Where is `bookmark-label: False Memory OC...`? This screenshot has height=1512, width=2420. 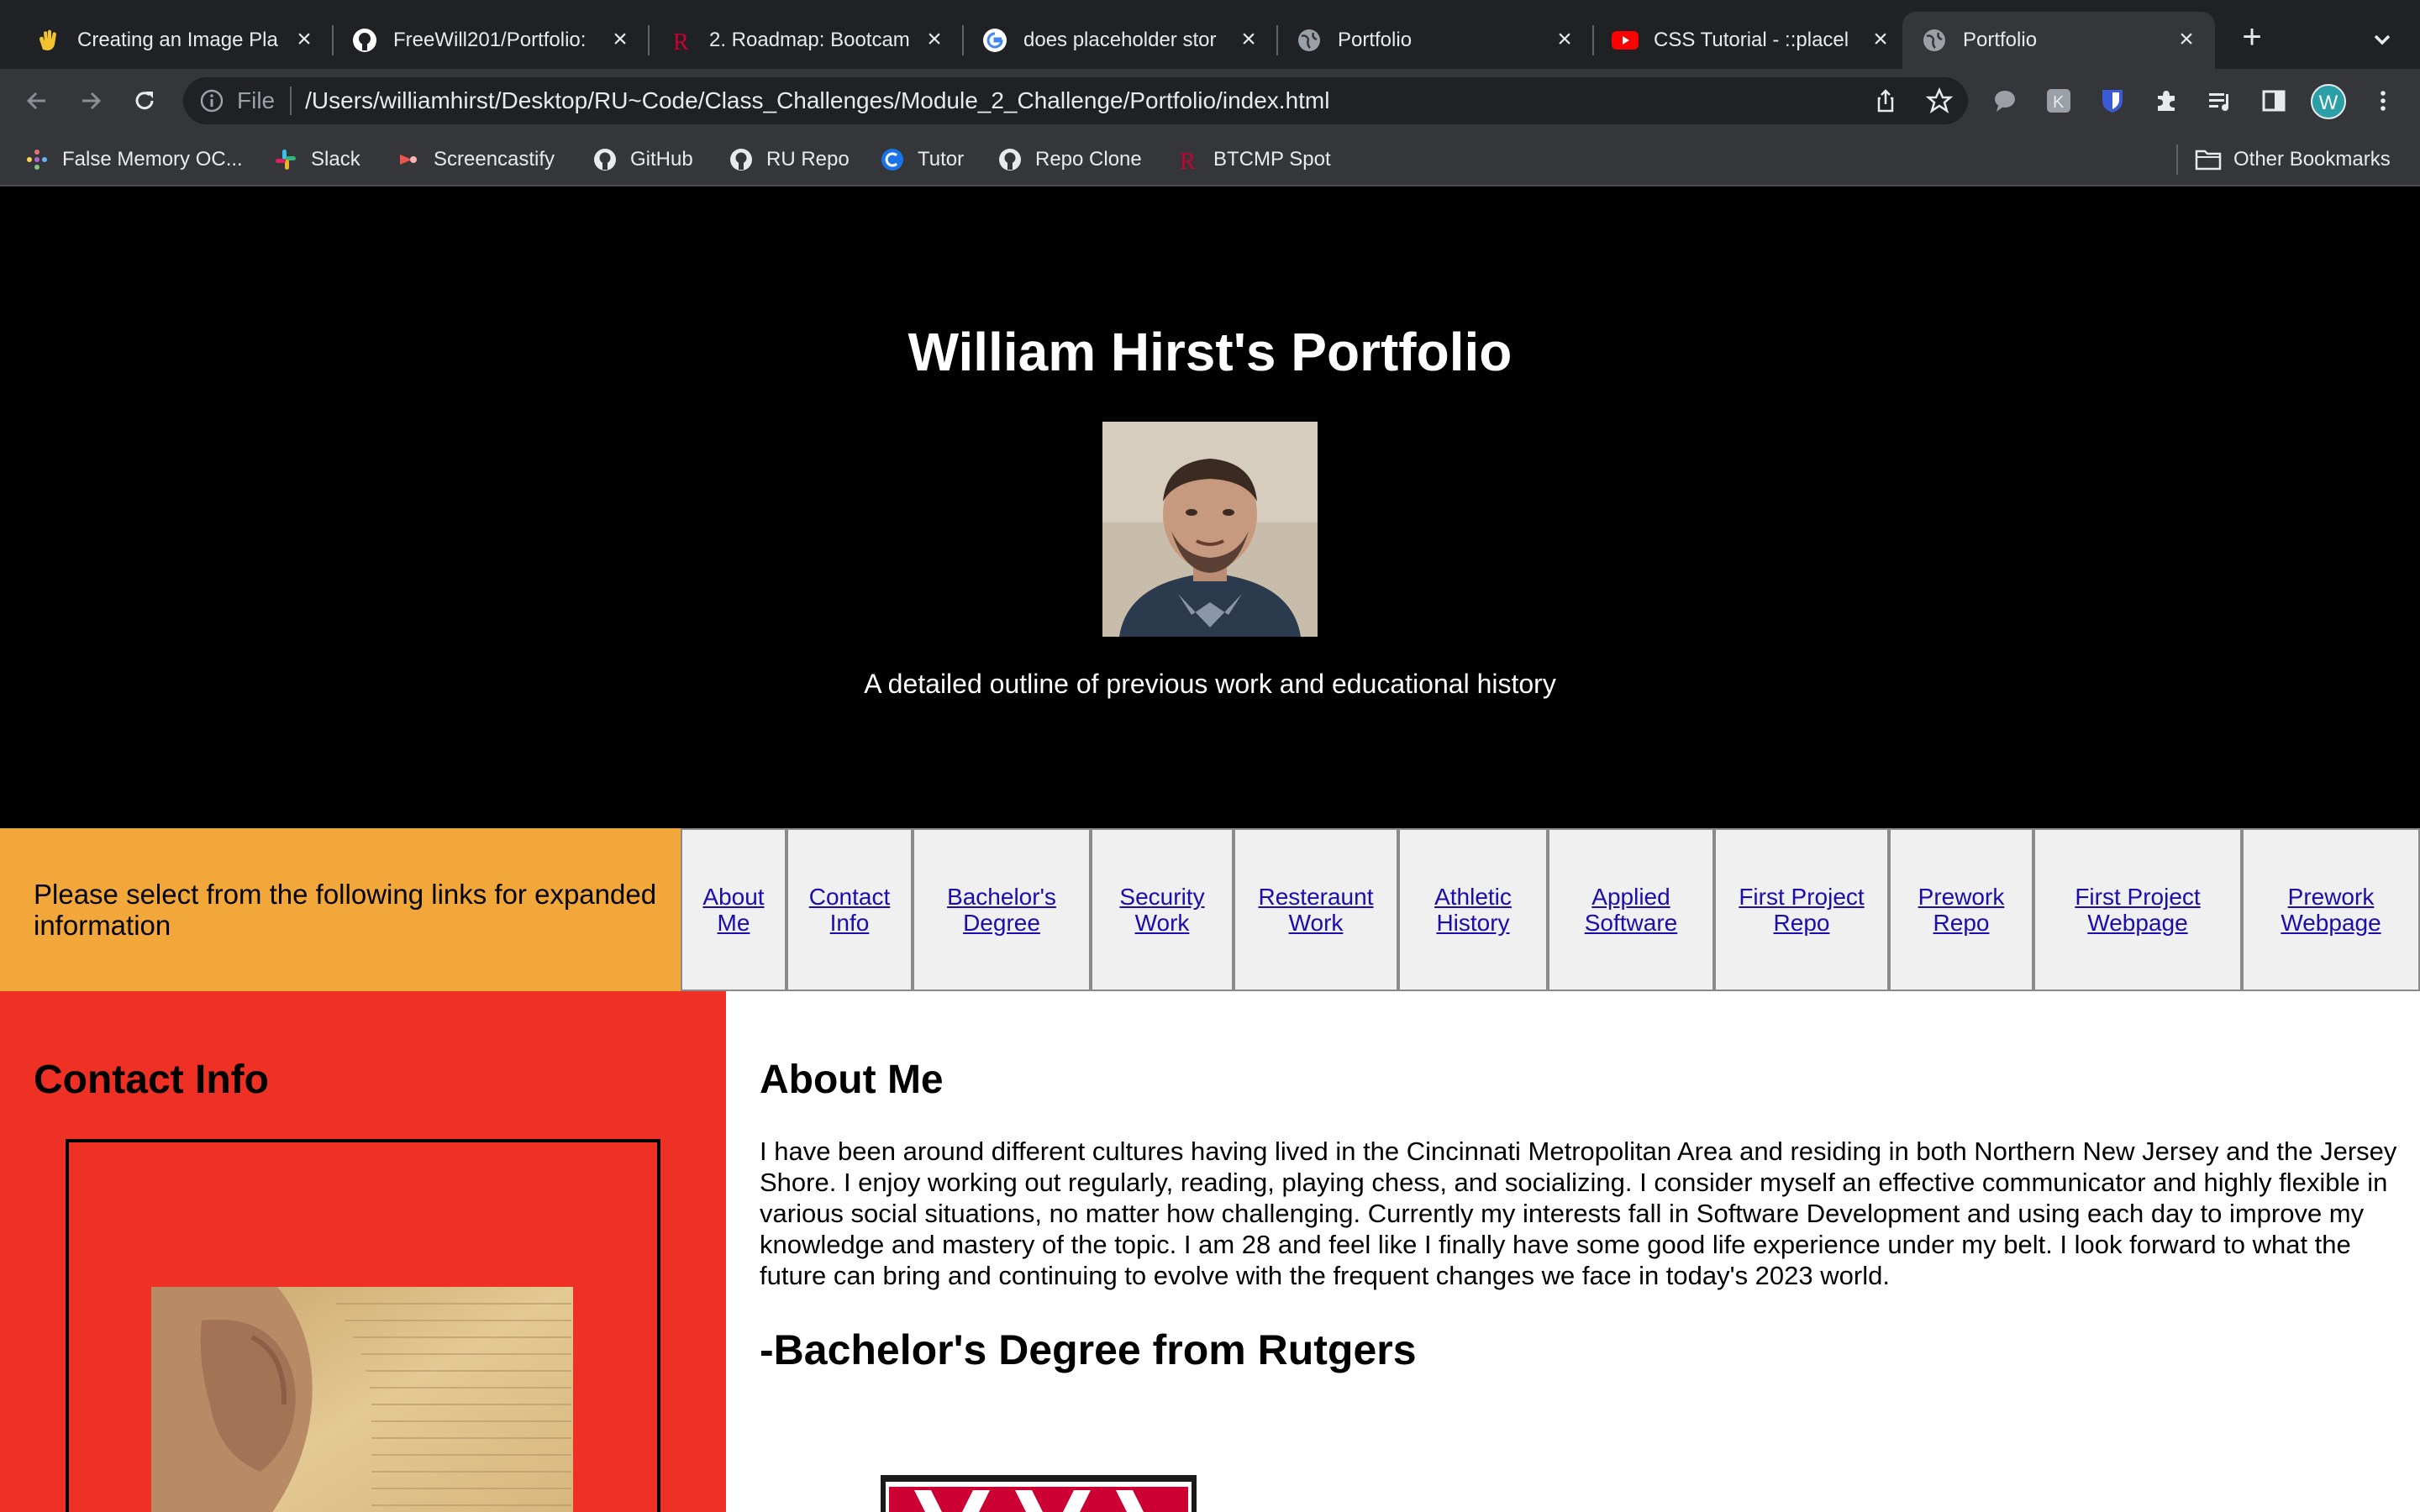
bookmark-label: False Memory OC... is located at coordinates (153, 159).